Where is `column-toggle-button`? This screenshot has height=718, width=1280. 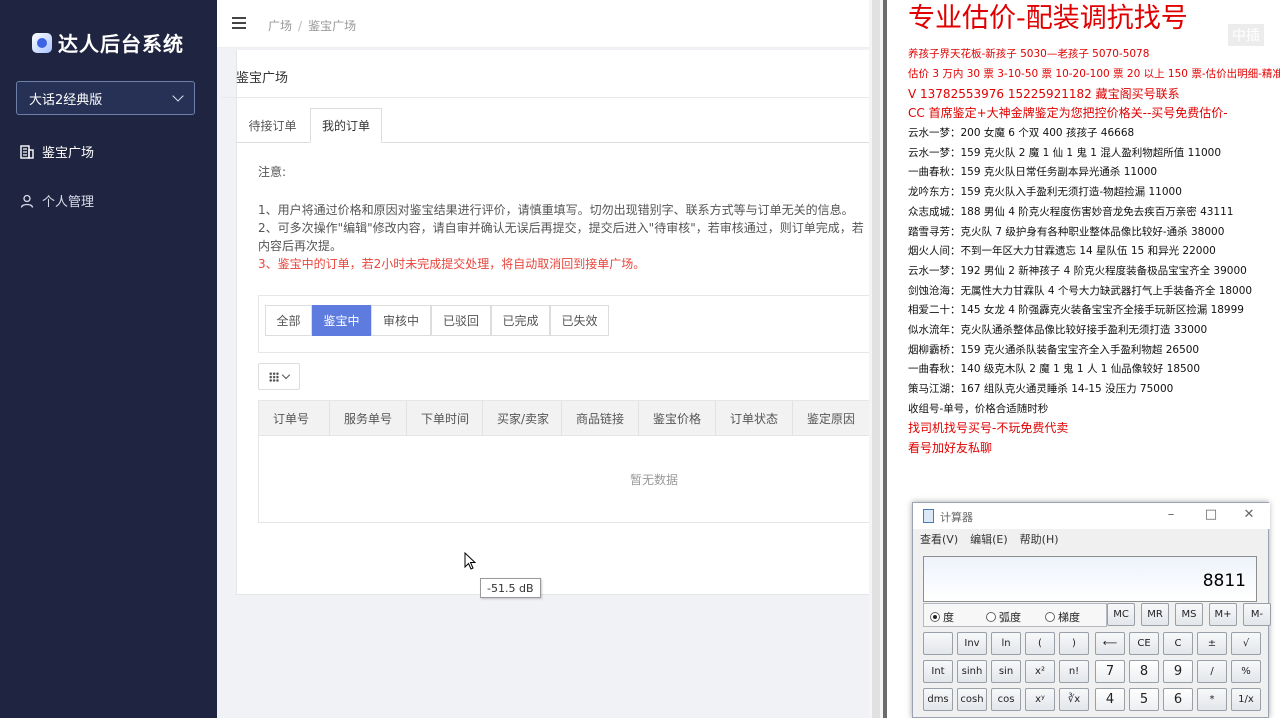
column-toggle-button is located at coordinates (279, 376).